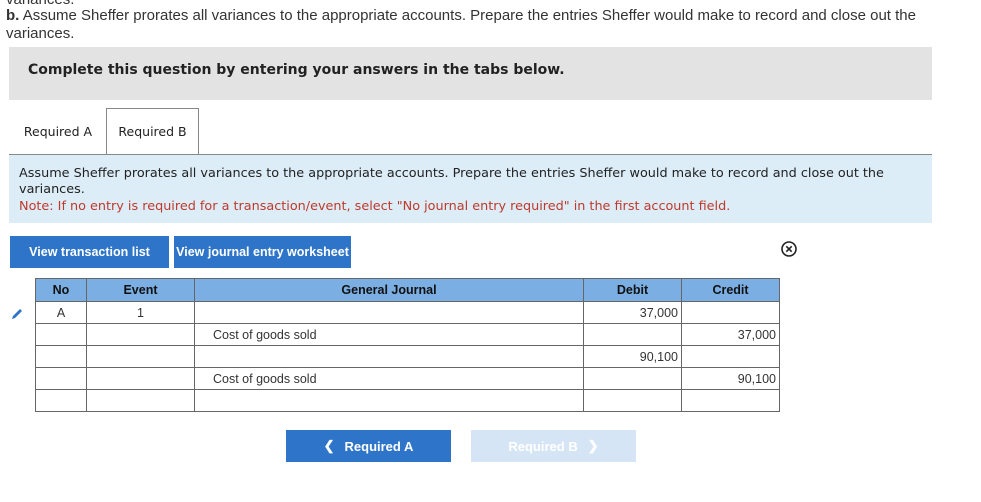  I want to click on prev-required-a-button: ❮ Required A, so click(368, 446).